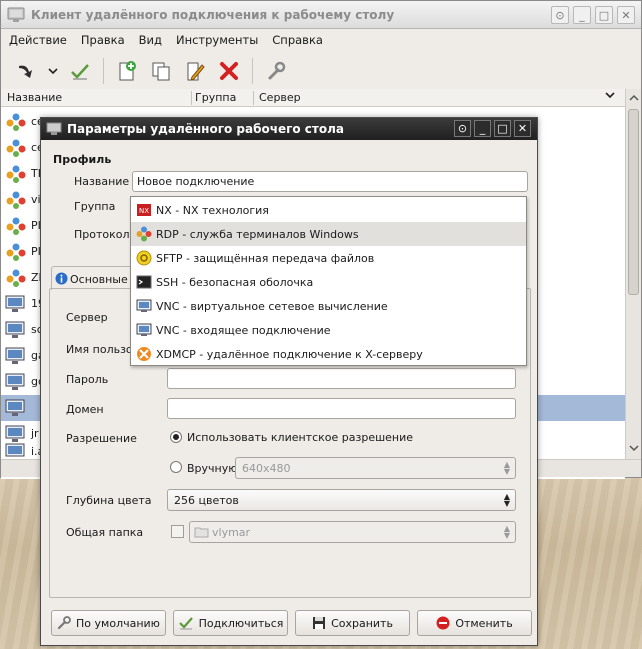 The width and height of the screenshot is (642, 649). What do you see at coordinates (144, 329) in the screenshot?
I see `vnc-incoming-icon` at bounding box center [144, 329].